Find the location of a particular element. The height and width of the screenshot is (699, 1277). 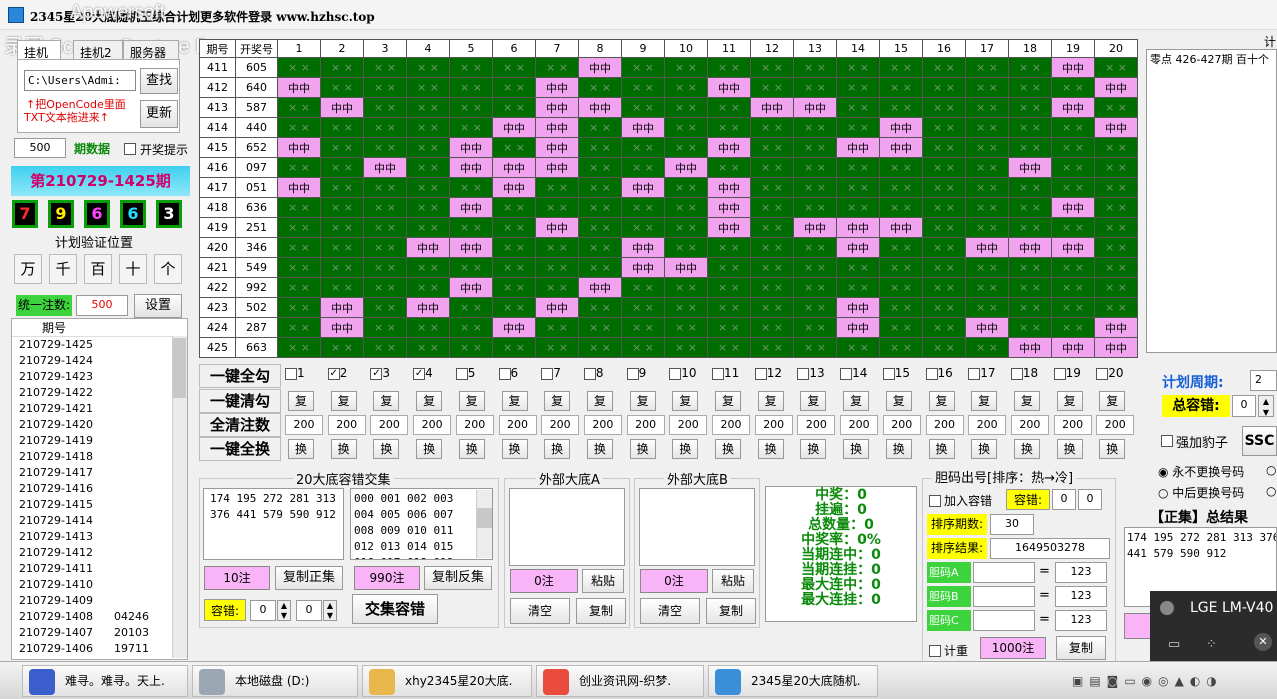

column-count-input-8: 200 is located at coordinates (602, 425).